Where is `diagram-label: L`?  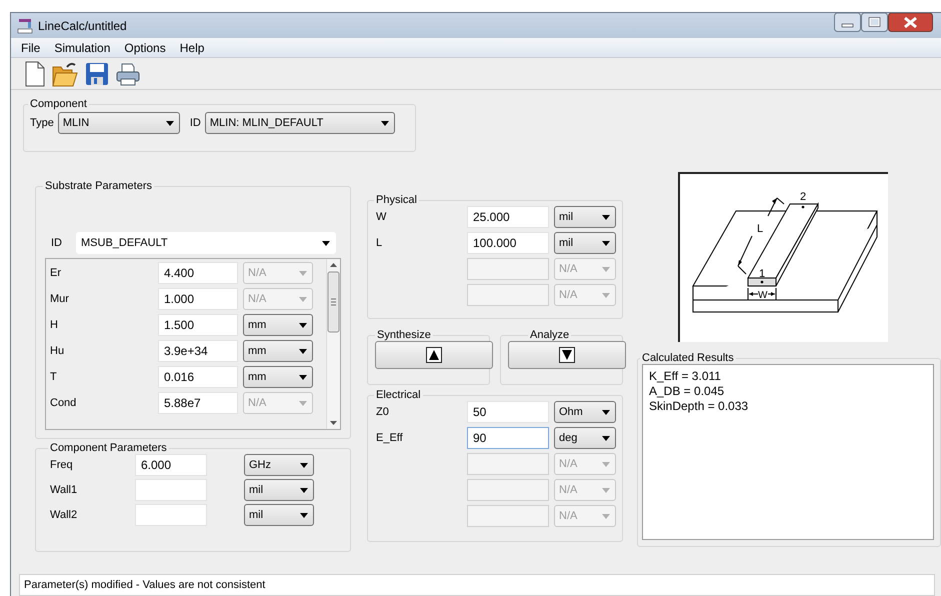
diagram-label: L is located at coordinates (760, 229).